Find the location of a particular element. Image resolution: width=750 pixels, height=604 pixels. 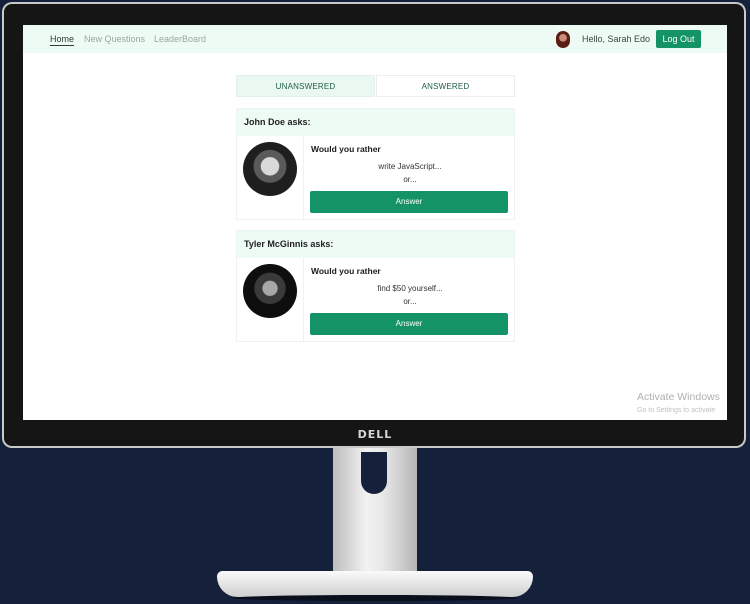

activate-windows-subtitle: Go to Settings to activate is located at coordinates (676, 410).